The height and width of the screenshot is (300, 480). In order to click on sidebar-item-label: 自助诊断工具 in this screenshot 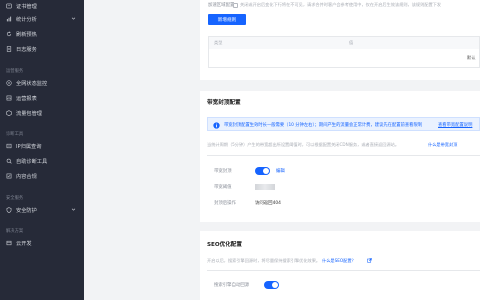, I will do `click(32, 161)`.